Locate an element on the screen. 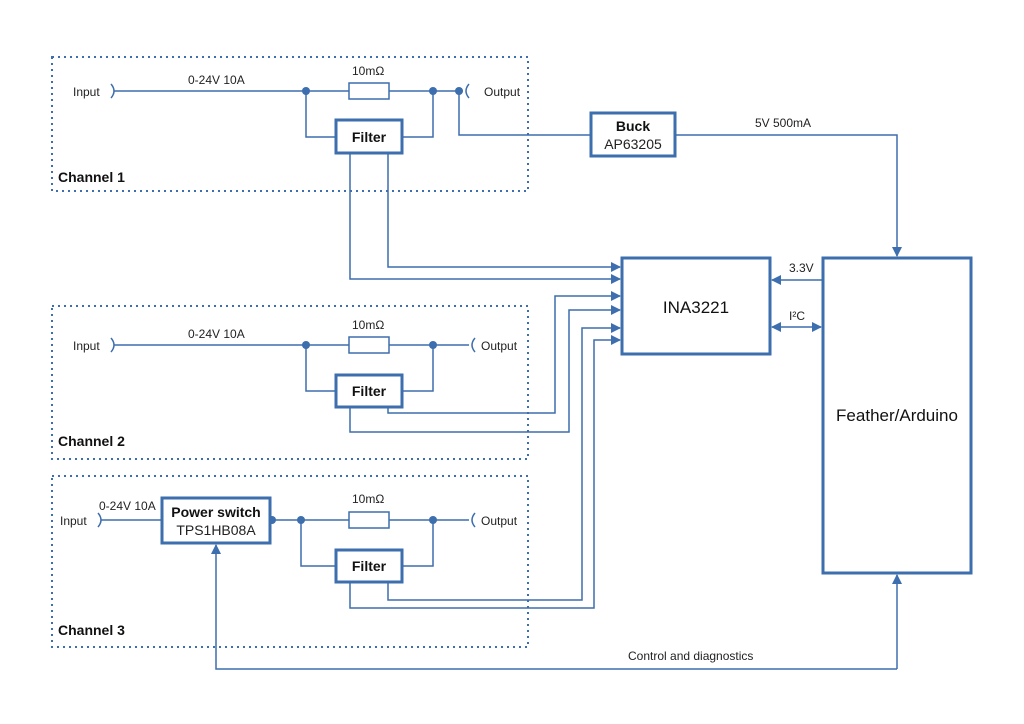 The image size is (1024, 724). ch3-shunt-label: 10mΩ is located at coordinates (368, 499).